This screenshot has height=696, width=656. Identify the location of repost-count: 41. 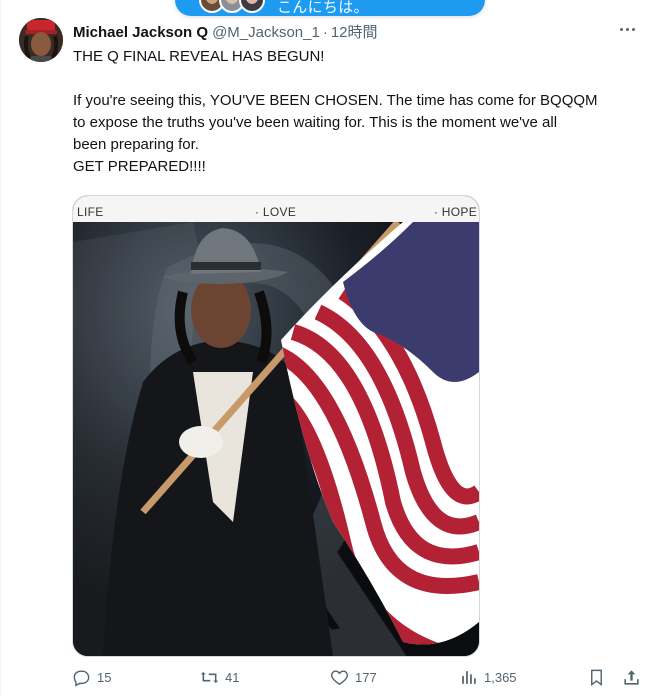
(232, 677).